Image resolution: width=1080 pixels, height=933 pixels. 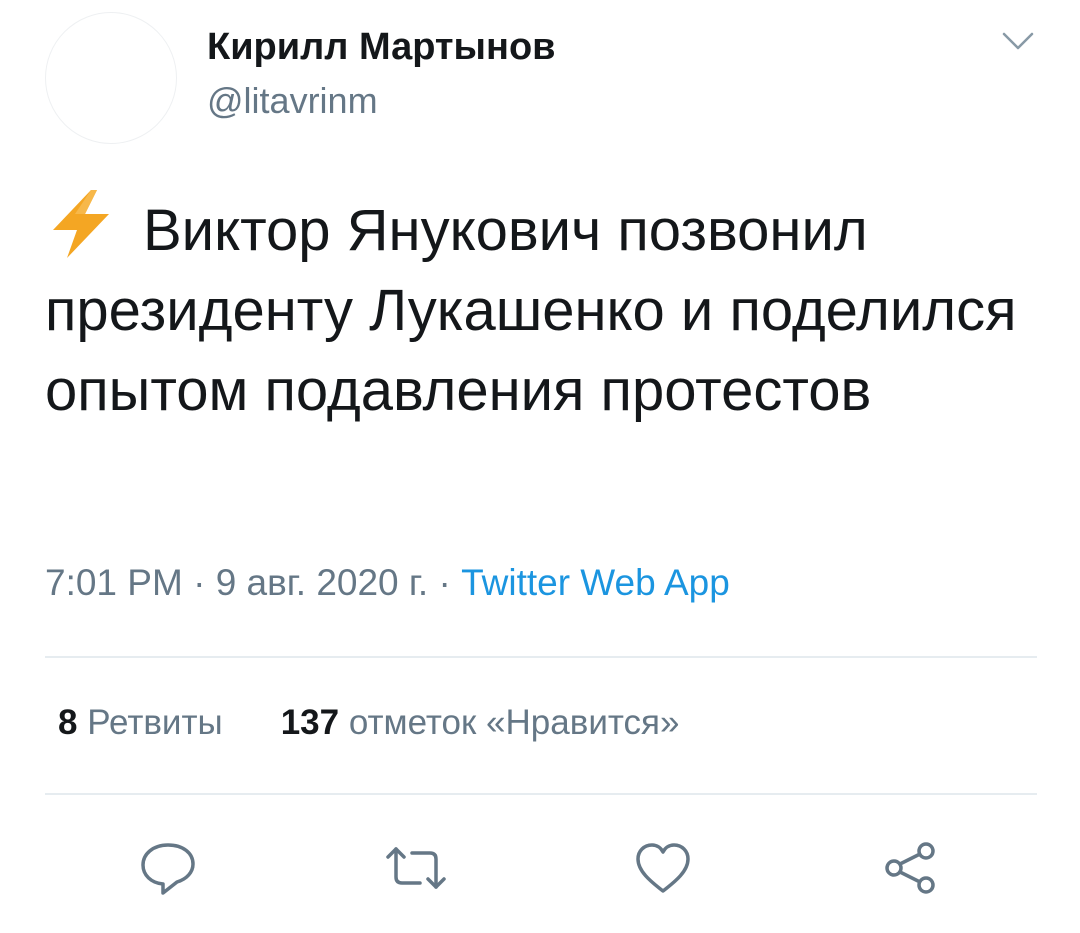 I want to click on like-button, so click(x=663, y=868).